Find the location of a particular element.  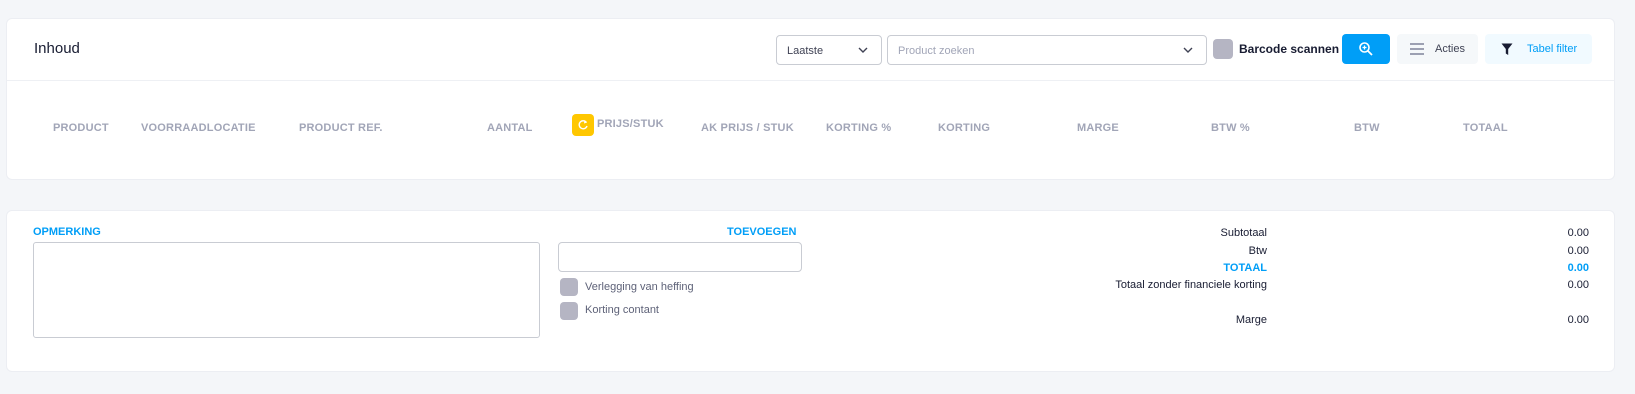

total-value: 0.00 is located at coordinates (1578, 268).